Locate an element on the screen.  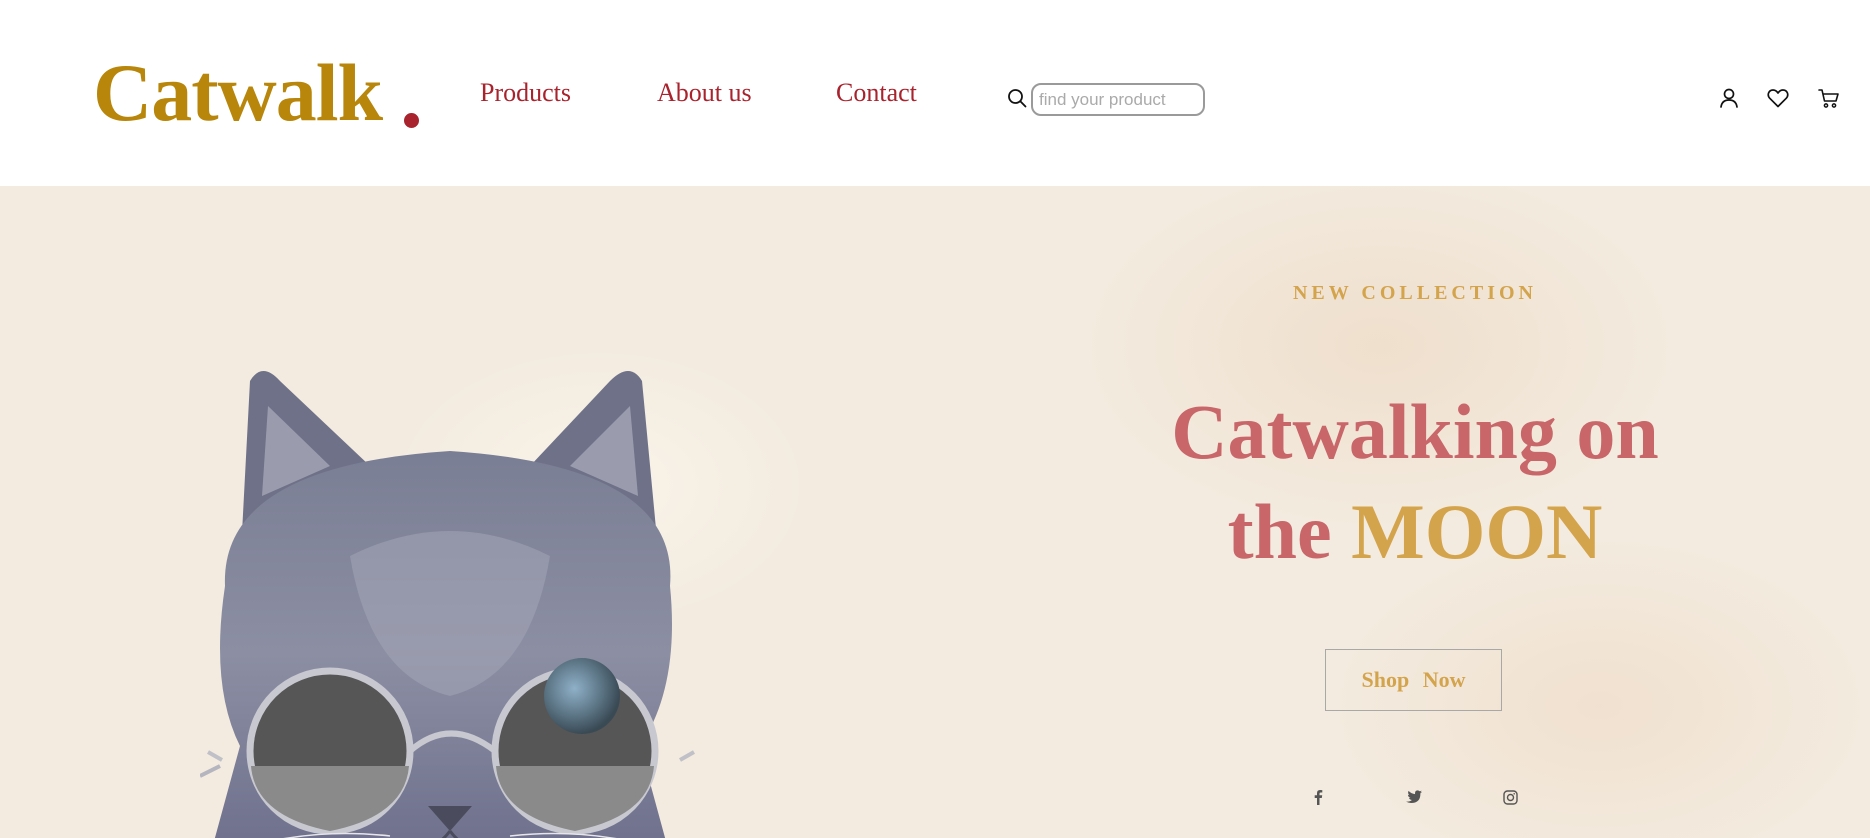
logo: Catwalk is located at coordinates (256, 91).